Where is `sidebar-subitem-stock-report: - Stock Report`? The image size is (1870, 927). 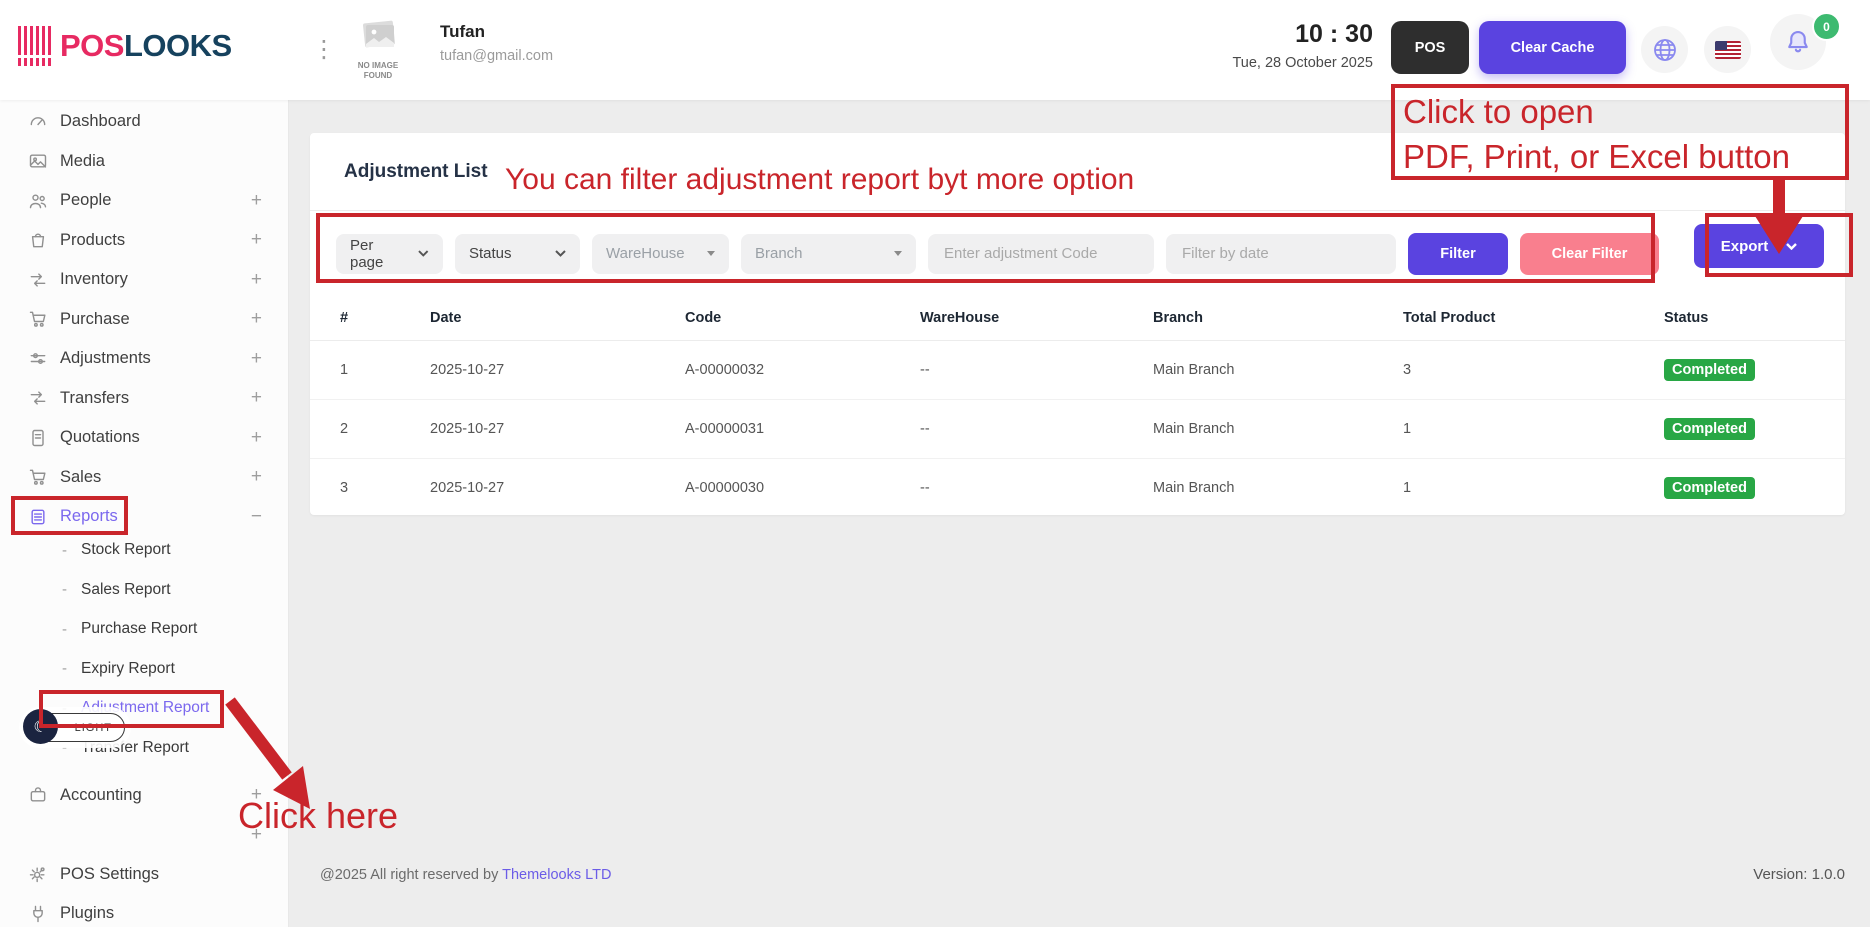
sidebar-subitem-stock-report: - Stock Report is located at coordinates (144, 551).